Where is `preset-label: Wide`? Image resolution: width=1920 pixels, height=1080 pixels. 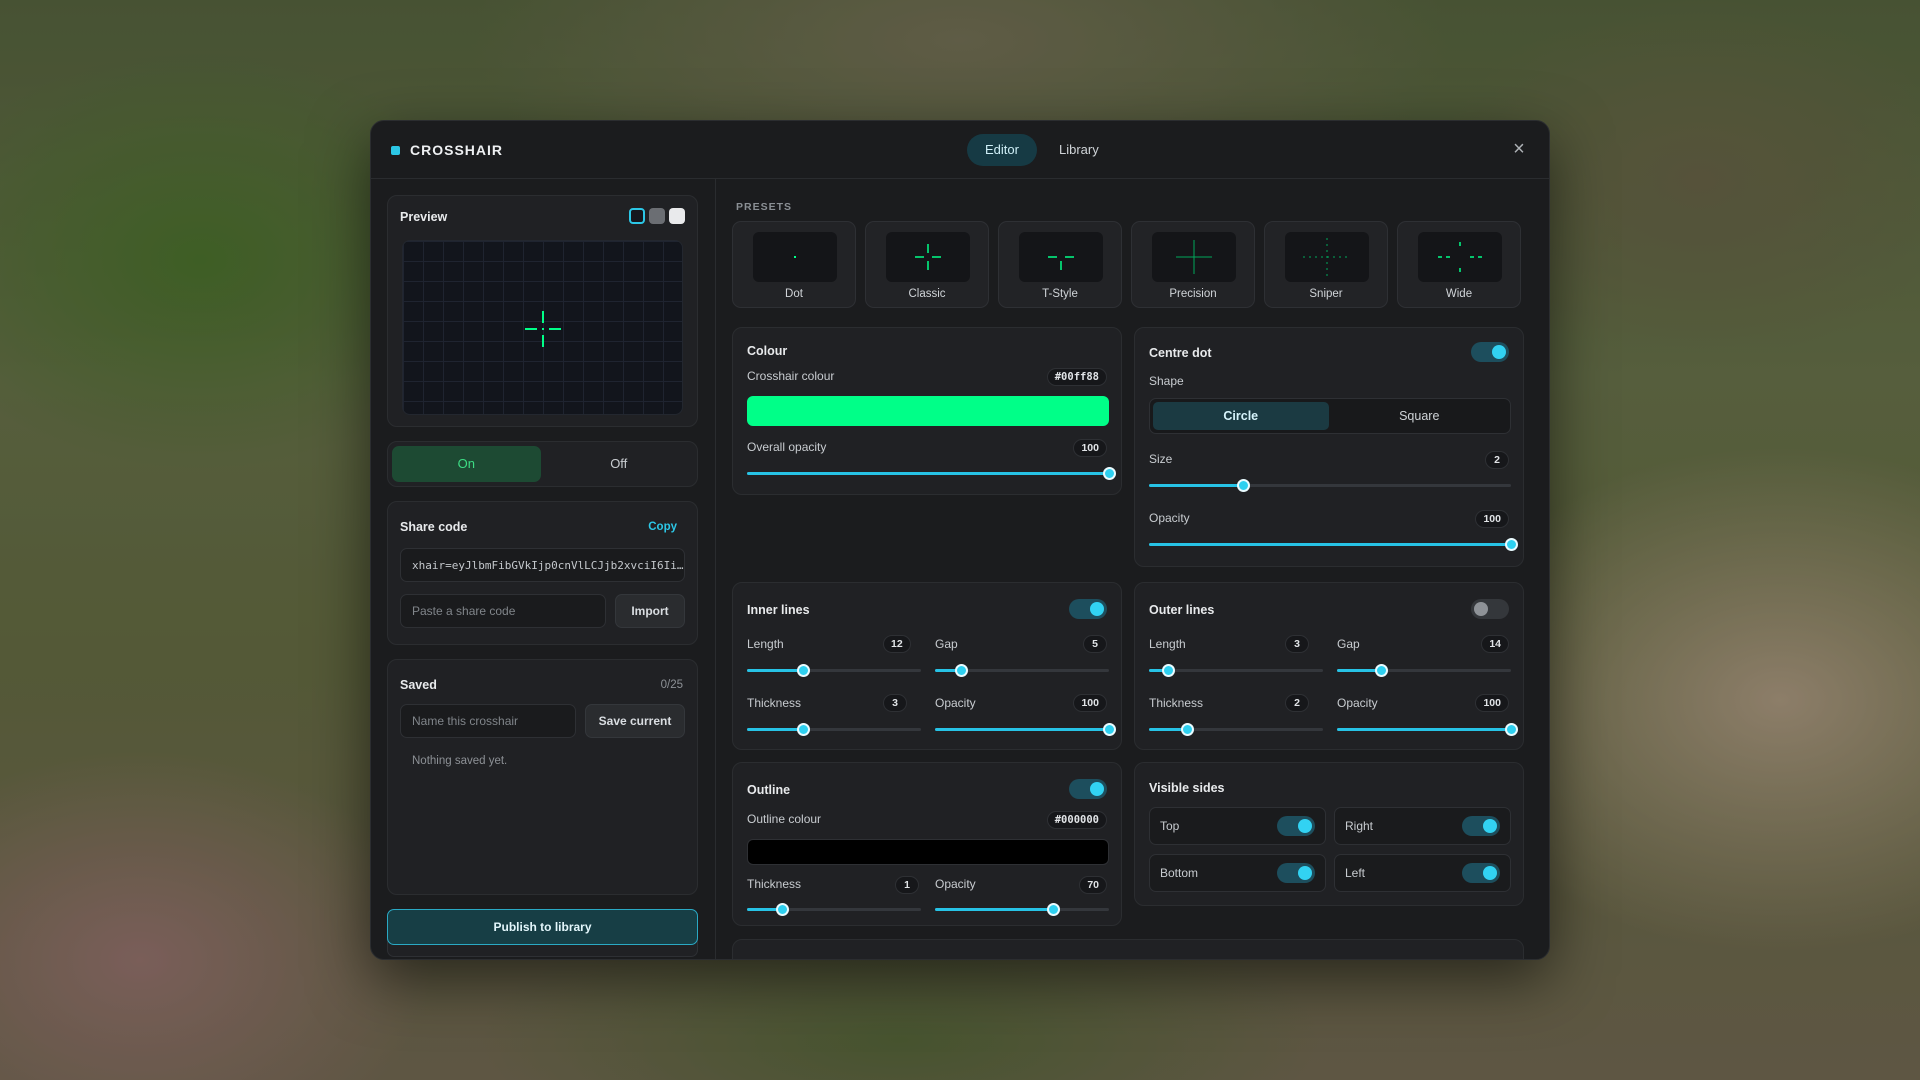 preset-label: Wide is located at coordinates (1459, 294).